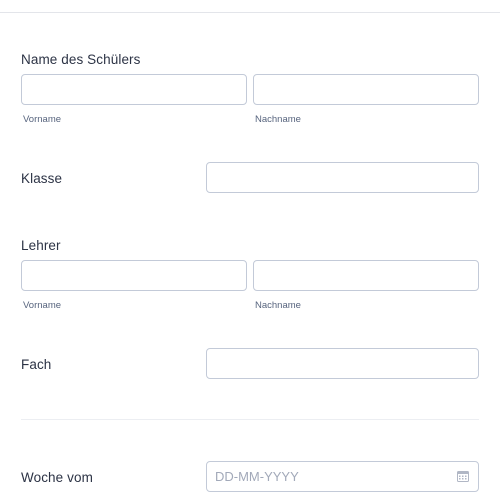 The width and height of the screenshot is (500, 492). Describe the element at coordinates (342, 476) in the screenshot. I see `week-date-input: DD-MM-YYYY` at that location.